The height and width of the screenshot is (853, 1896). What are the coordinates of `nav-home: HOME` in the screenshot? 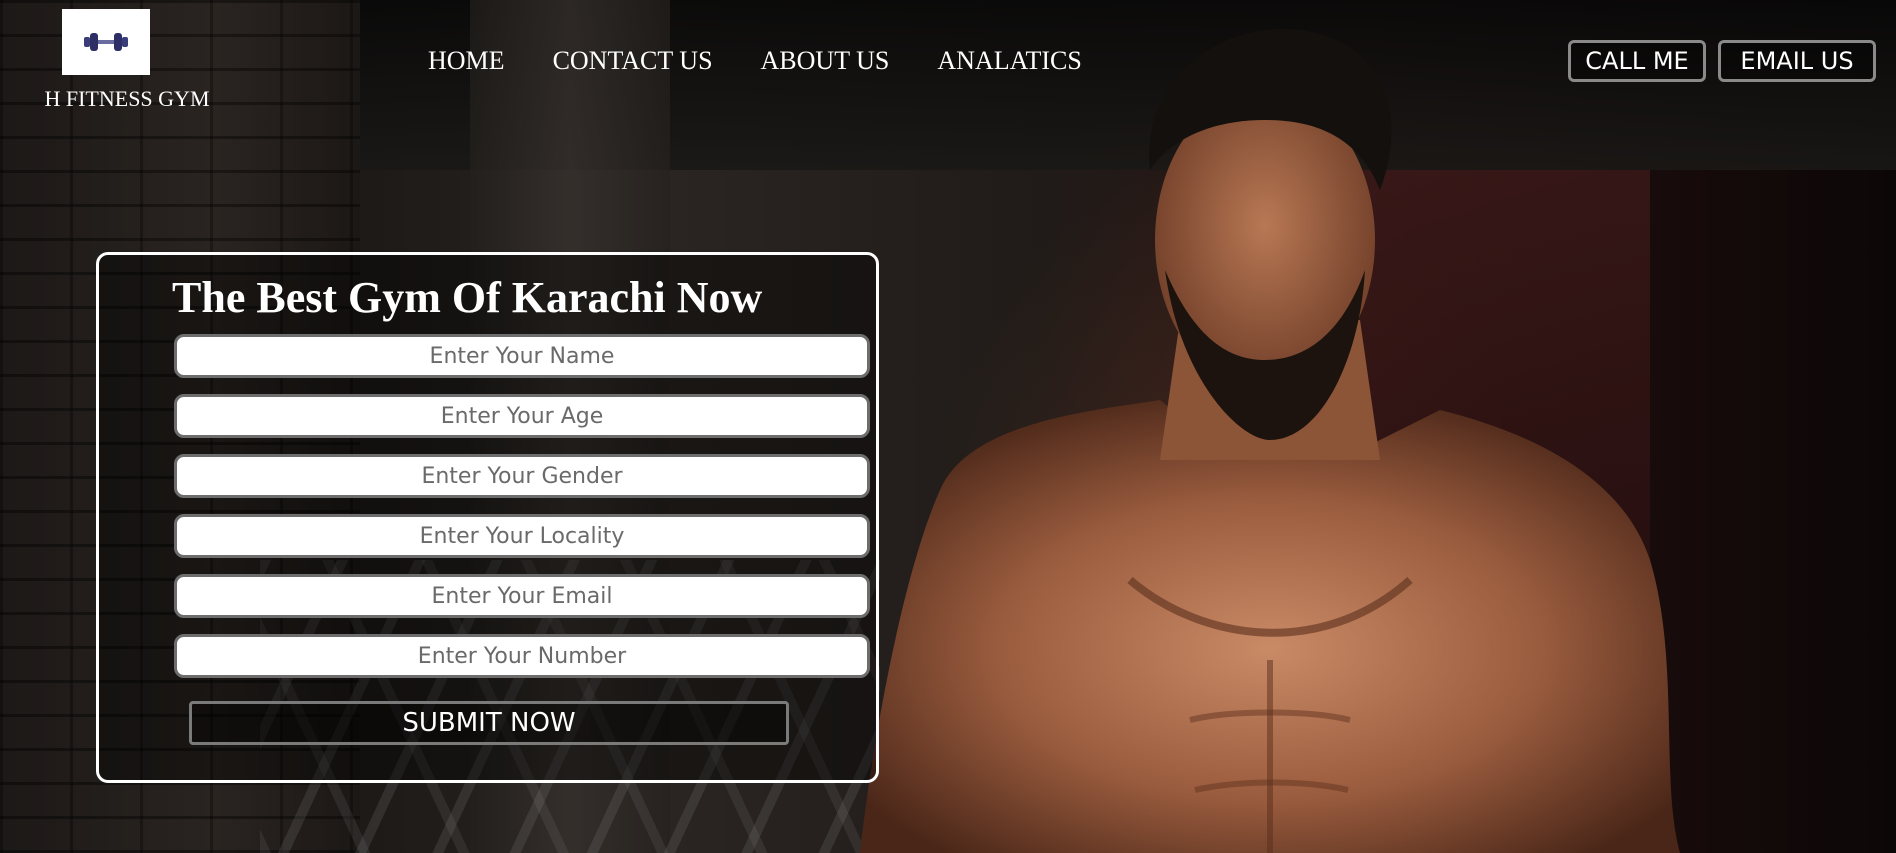 It's located at (466, 61).